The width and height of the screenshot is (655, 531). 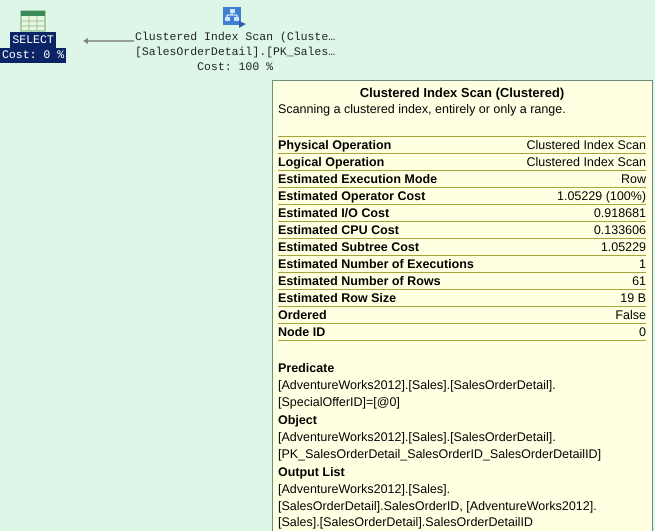 What do you see at coordinates (642, 332) in the screenshot?
I see `property-value: 0` at bounding box center [642, 332].